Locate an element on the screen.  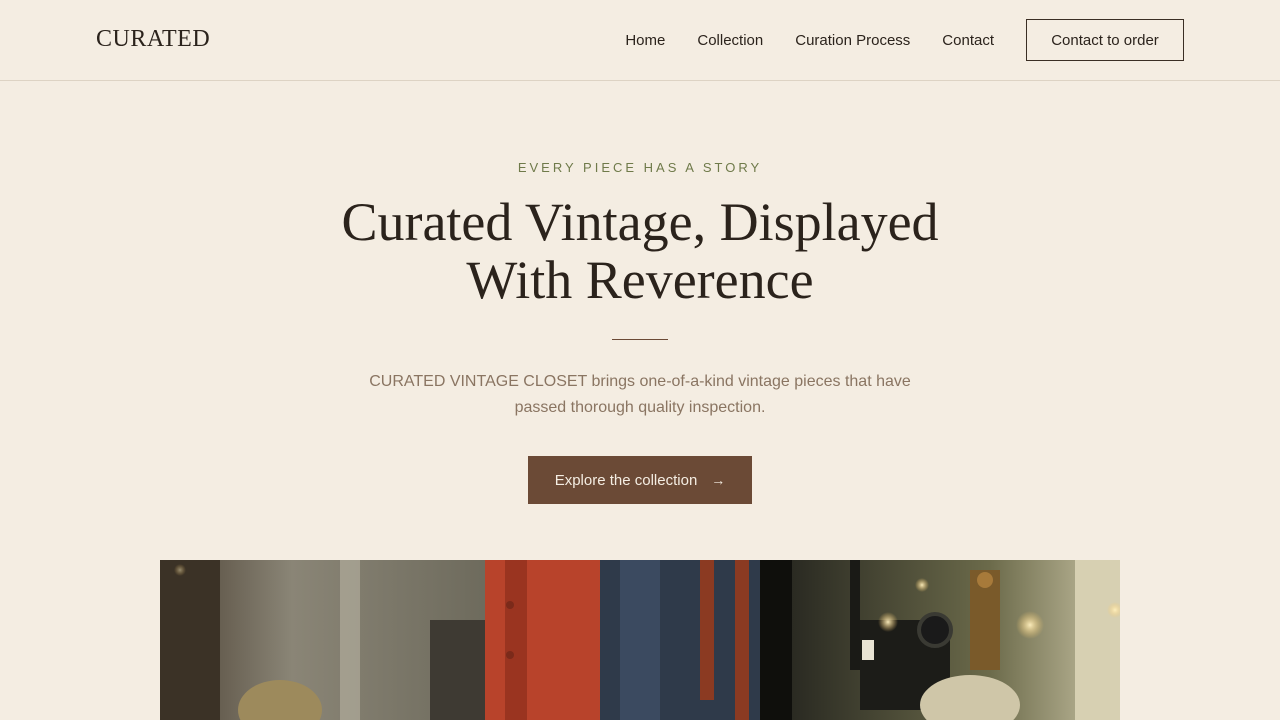
hero-divider is located at coordinates (640, 339).